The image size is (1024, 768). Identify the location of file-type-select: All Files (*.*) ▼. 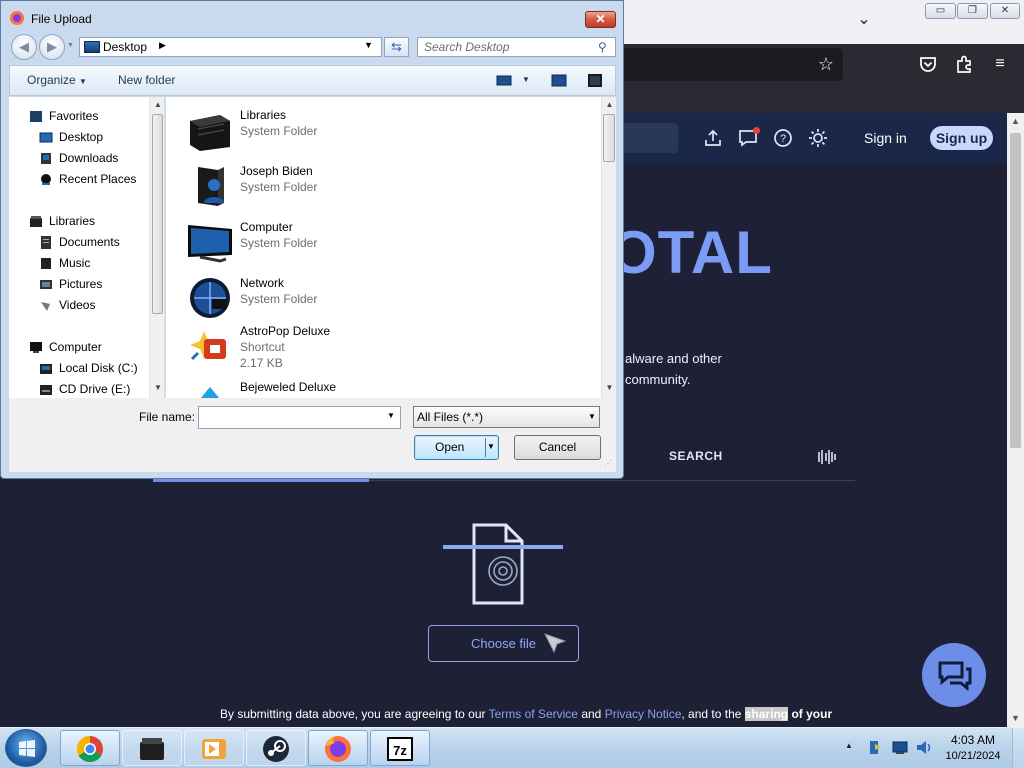
(506, 417).